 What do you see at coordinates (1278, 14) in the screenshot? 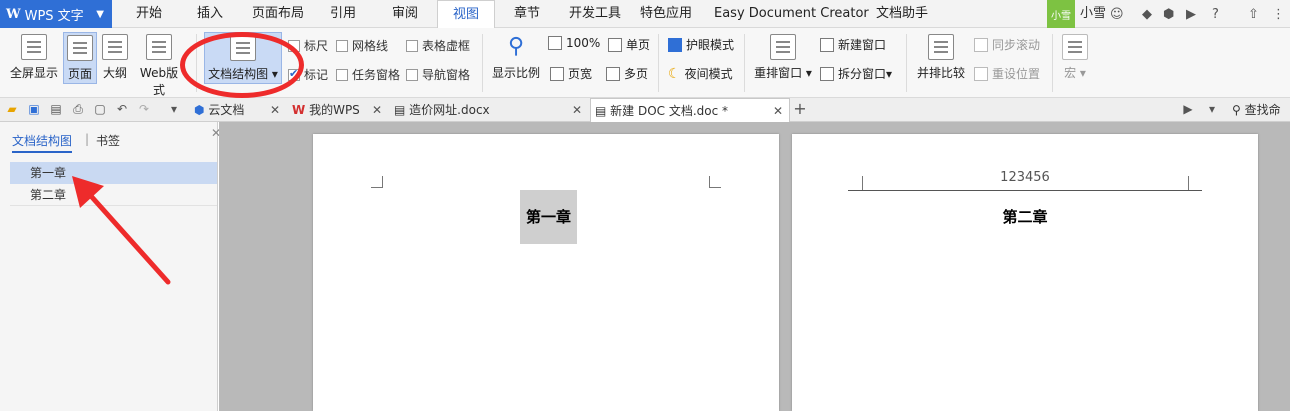
I see `more-icon: ⋮` at bounding box center [1278, 14].